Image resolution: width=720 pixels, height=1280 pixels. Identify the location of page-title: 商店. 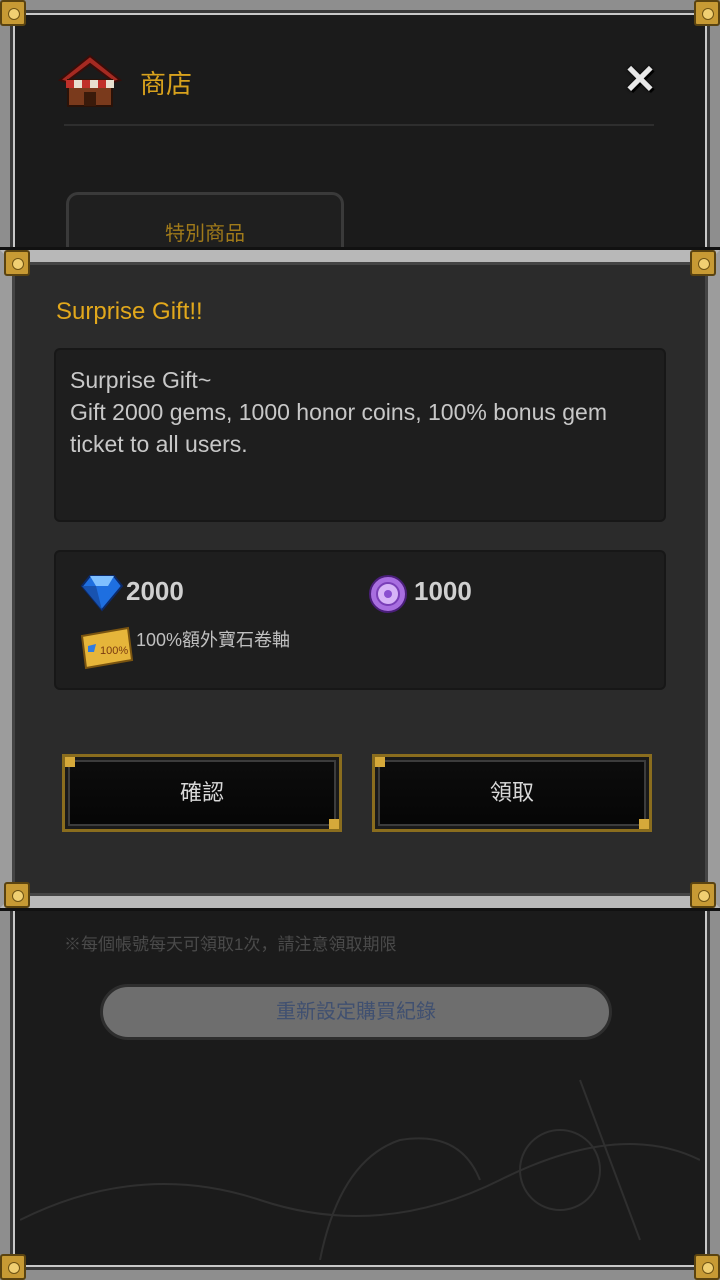
(166, 84).